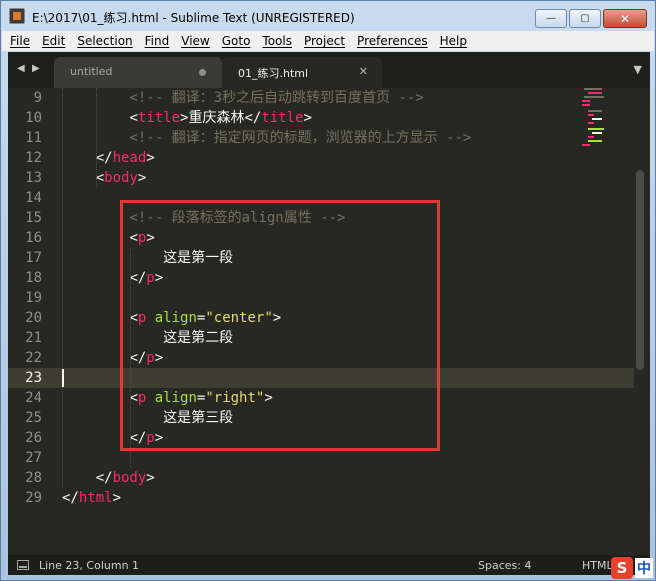  What do you see at coordinates (329, 565) in the screenshot?
I see `status-bar: Line 23, Column 1 Spaces: 4 HTML` at bounding box center [329, 565].